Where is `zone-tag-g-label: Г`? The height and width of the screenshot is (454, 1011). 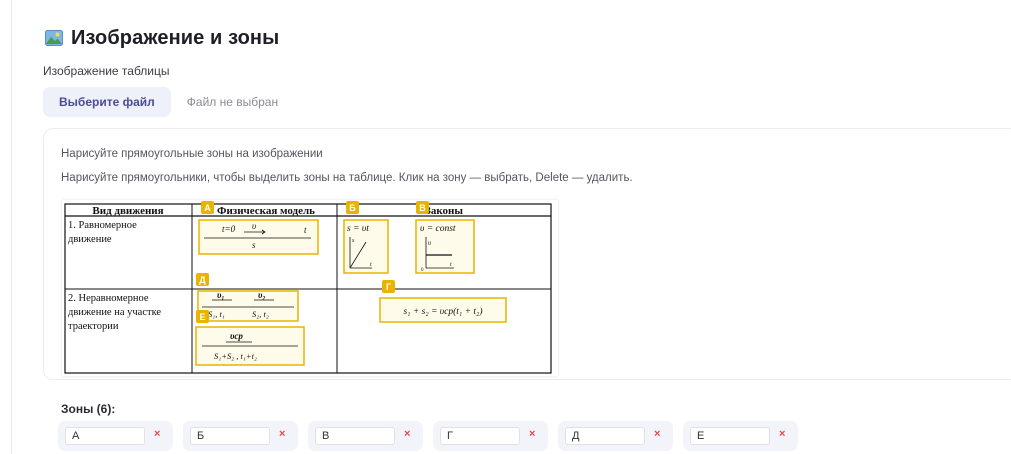
zone-tag-g-label: Г is located at coordinates (388, 287).